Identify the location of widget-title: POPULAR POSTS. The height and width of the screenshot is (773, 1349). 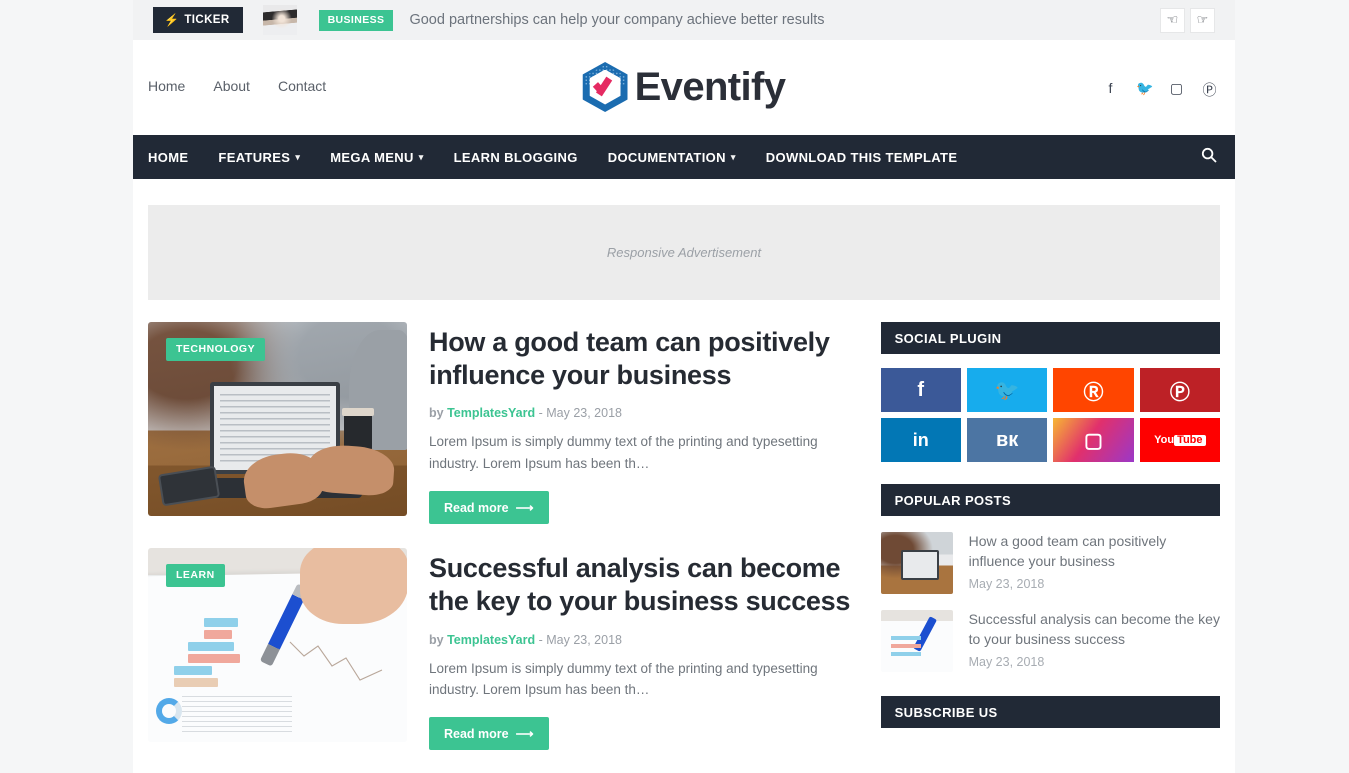
(1050, 500).